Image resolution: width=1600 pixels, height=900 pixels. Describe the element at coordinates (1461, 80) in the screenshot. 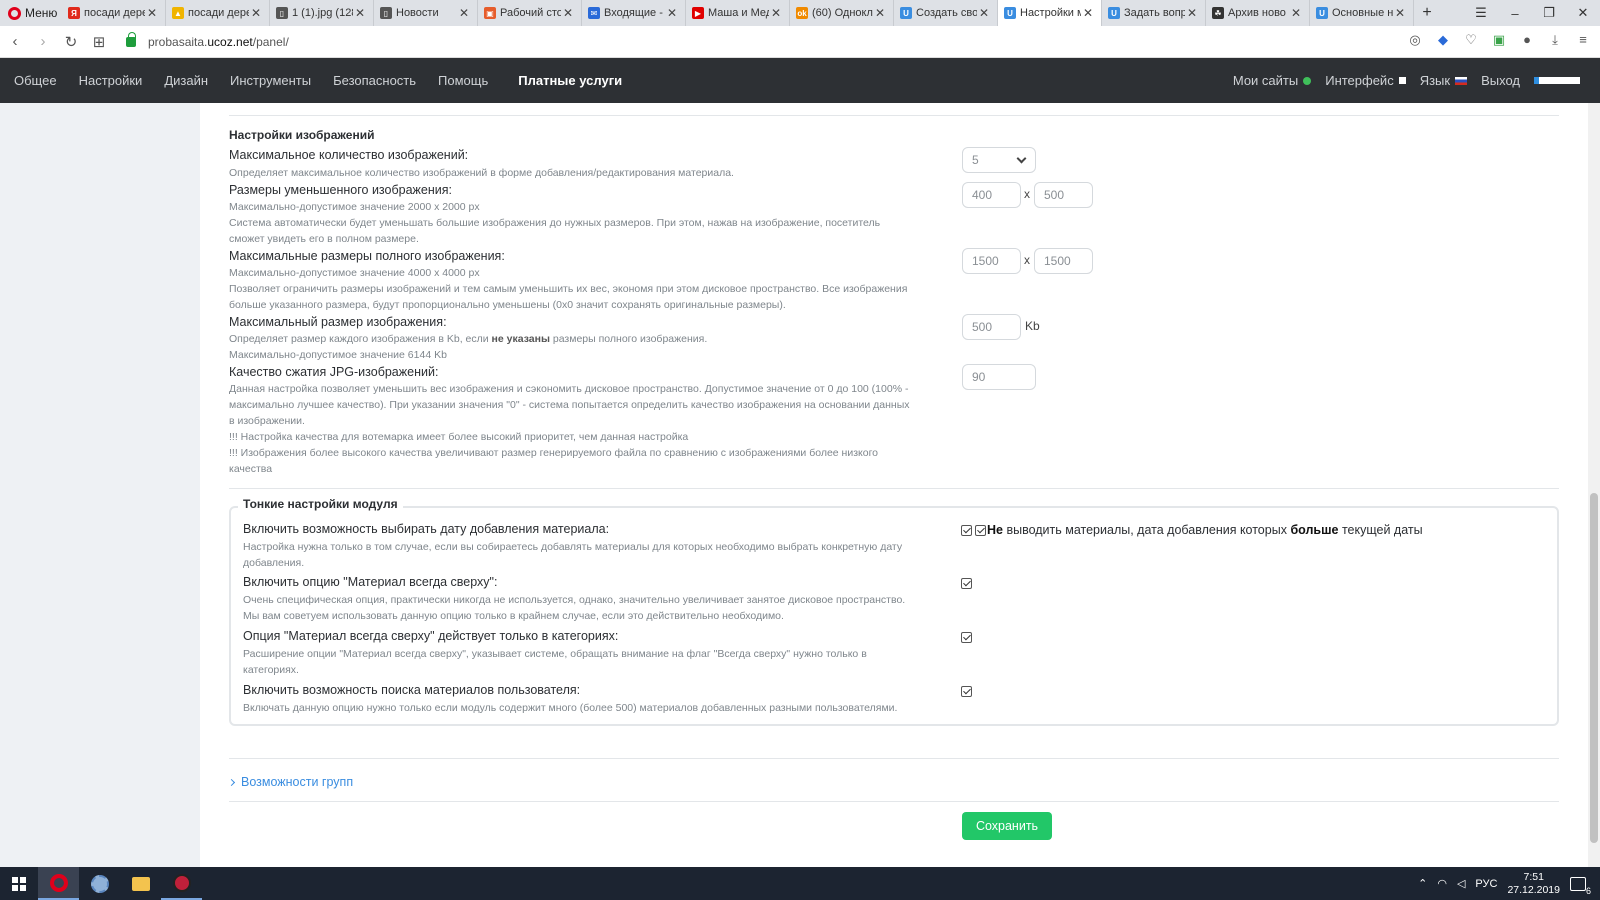

I see `flag-ru-icon` at that location.